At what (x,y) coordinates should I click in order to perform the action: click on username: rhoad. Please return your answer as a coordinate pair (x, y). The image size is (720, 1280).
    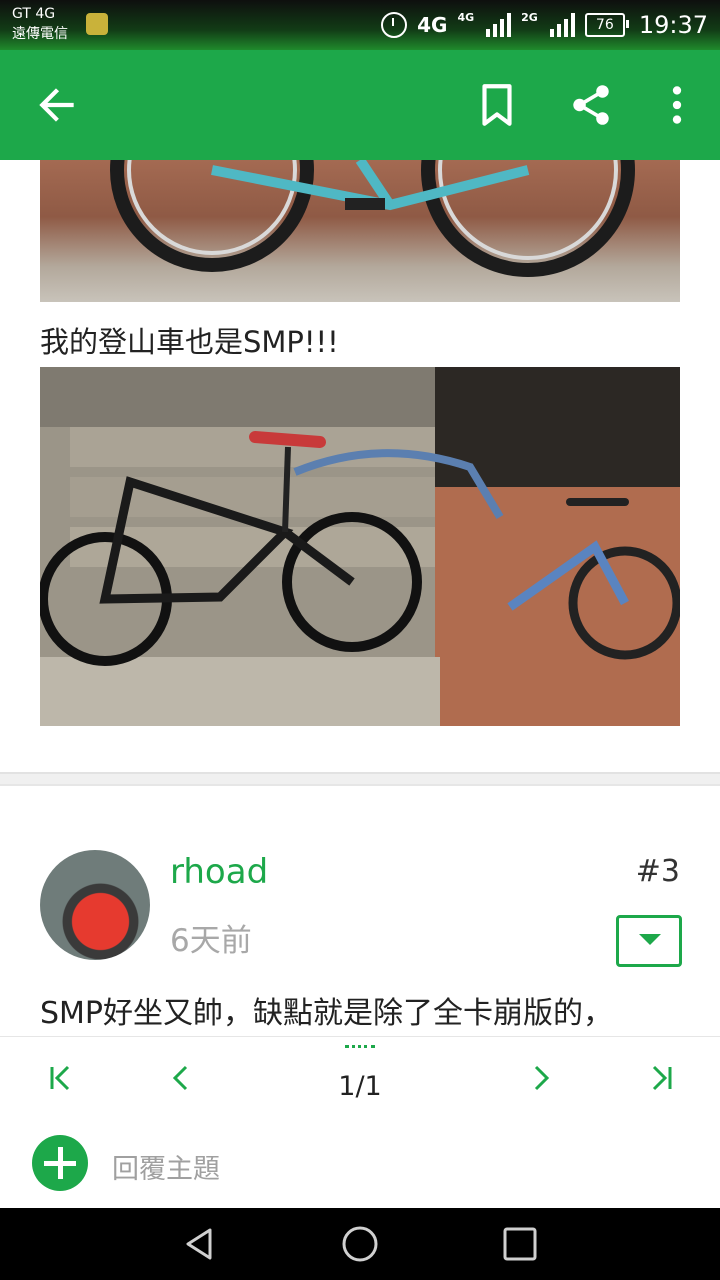
    Looking at the image, I should click on (219, 872).